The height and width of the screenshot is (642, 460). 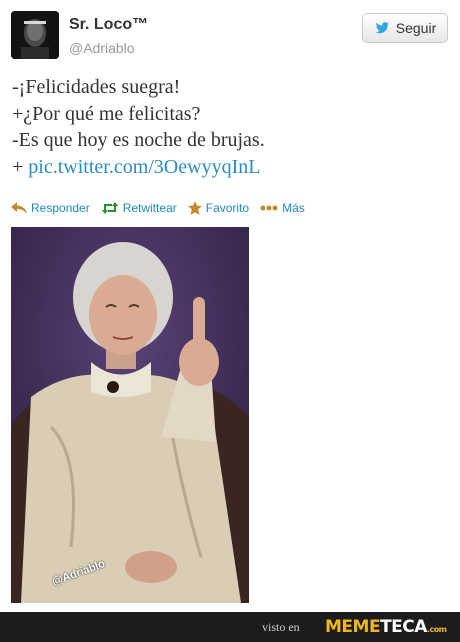 I want to click on display-name: Sr. Loco™, so click(x=108, y=25).